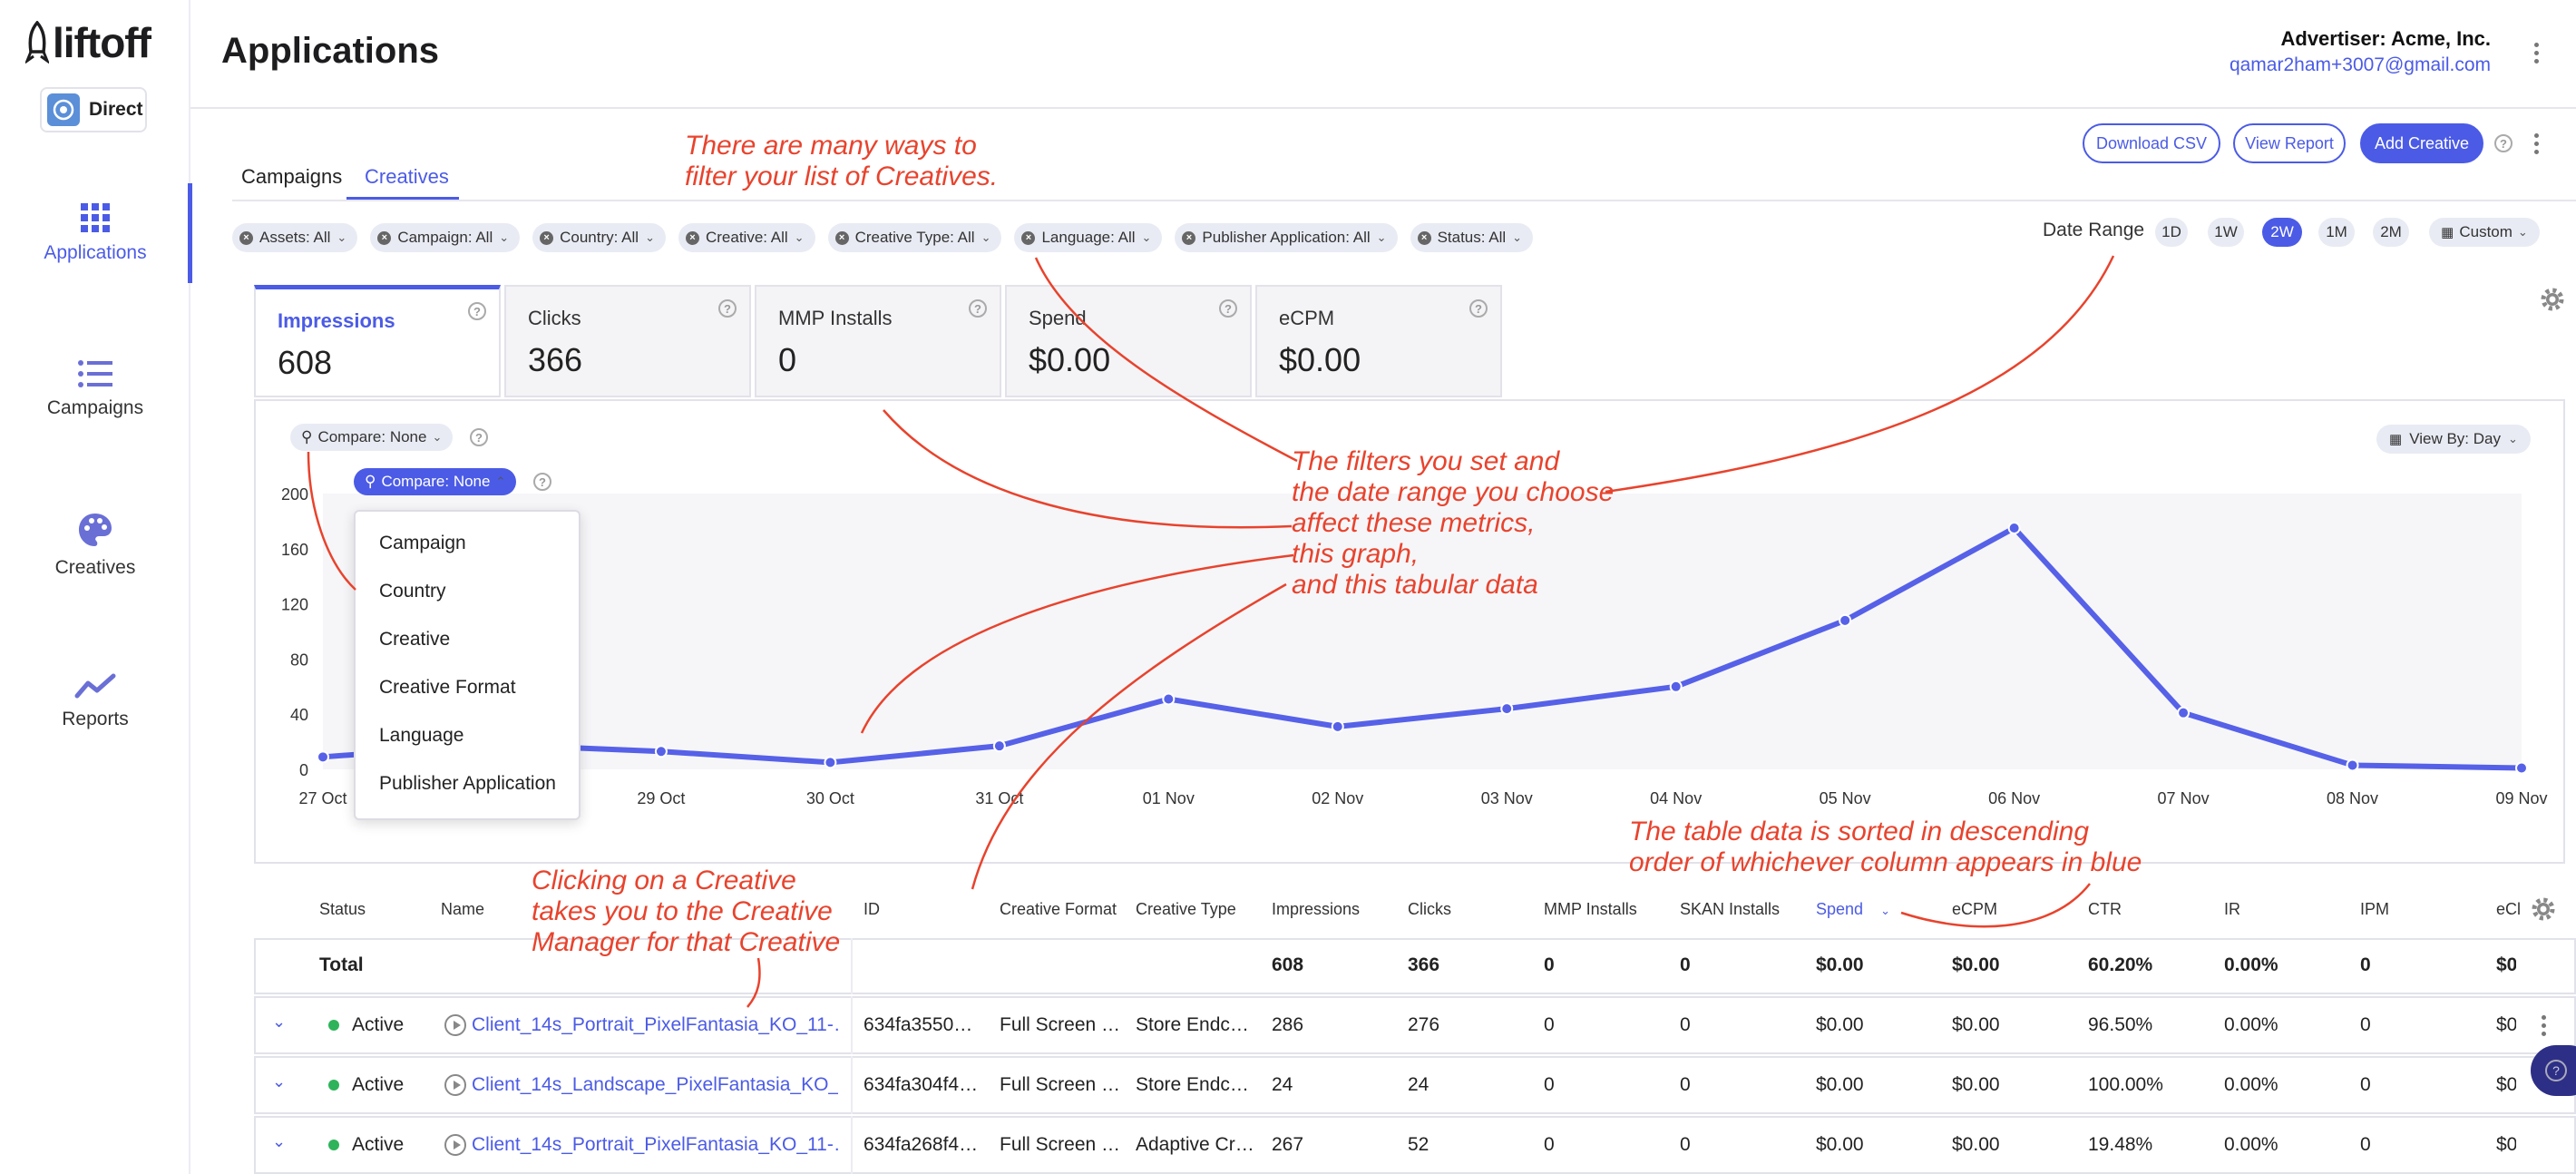 The image size is (2576, 1174). I want to click on column-header-id: ID, so click(872, 909).